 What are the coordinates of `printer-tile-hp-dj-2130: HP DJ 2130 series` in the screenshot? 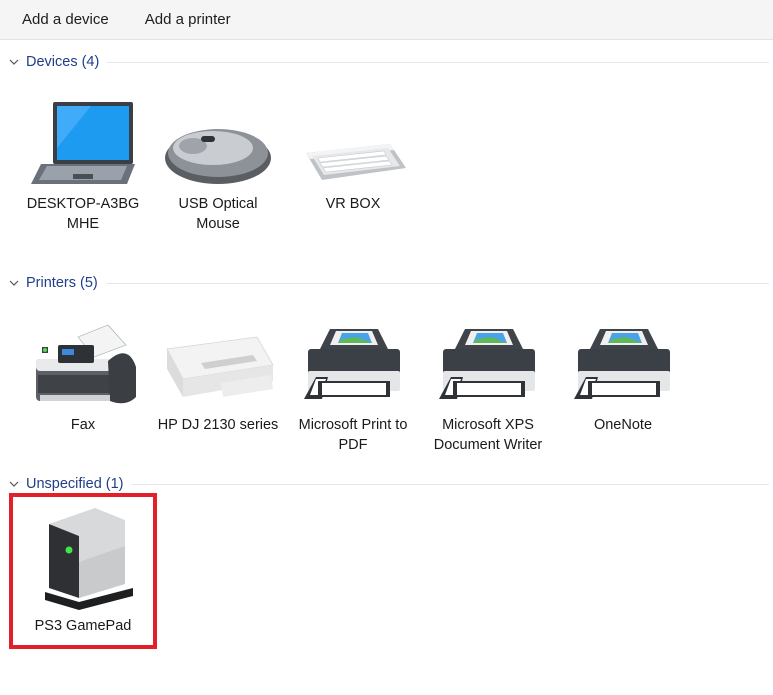 It's located at (218, 377).